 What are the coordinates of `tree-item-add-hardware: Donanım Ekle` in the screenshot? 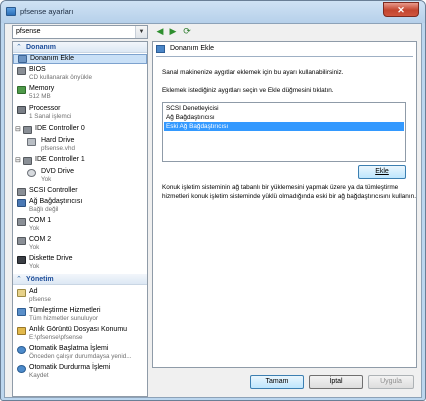 It's located at (80, 59).